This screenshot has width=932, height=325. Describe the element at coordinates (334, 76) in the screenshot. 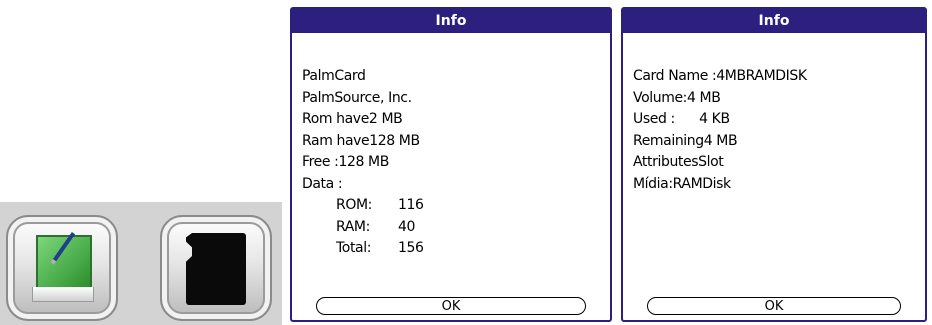

I see `info-line: PalmCard` at that location.